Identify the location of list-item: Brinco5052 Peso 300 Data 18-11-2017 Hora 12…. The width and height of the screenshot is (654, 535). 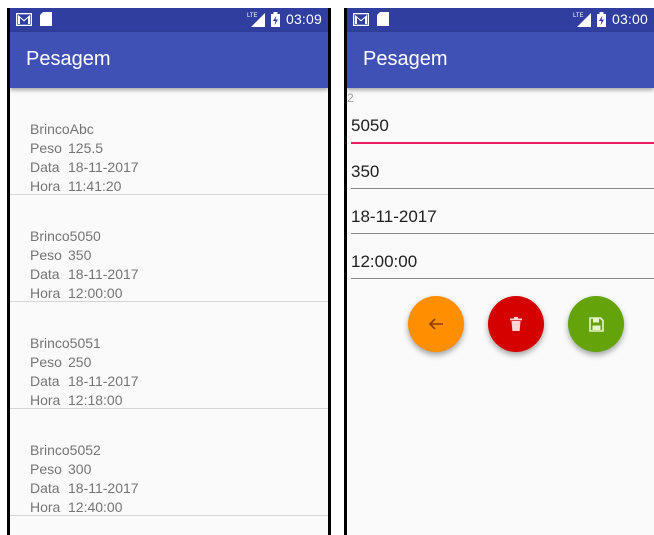
(169, 462).